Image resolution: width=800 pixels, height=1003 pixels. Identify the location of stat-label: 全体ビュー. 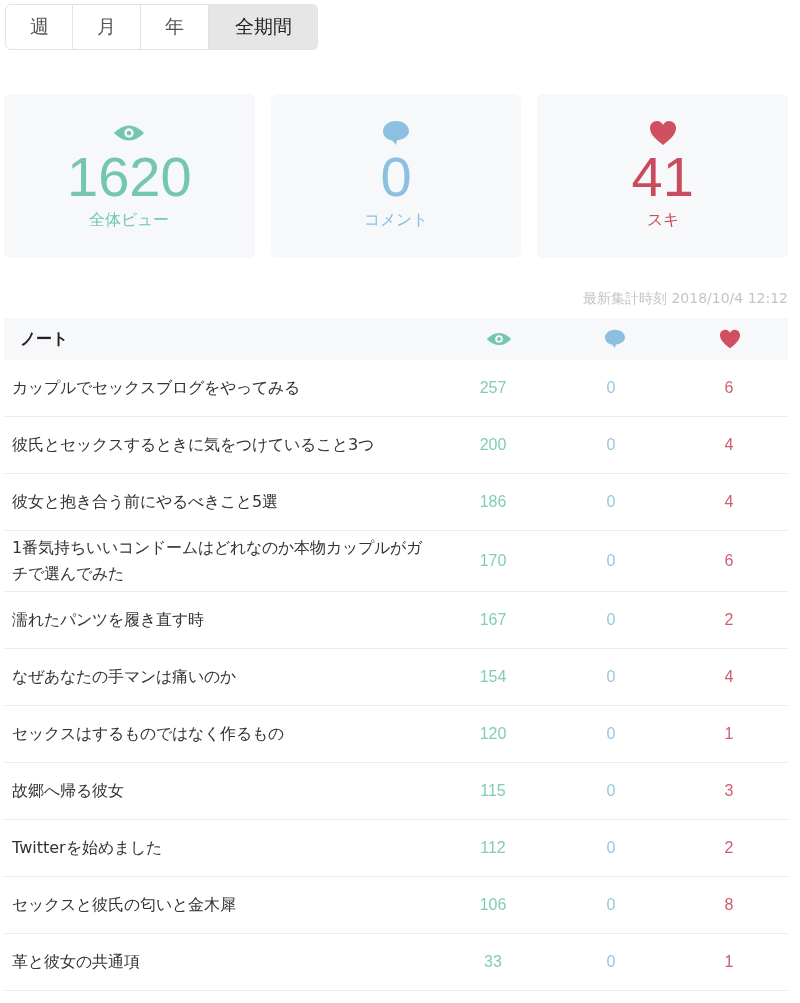
(129, 220).